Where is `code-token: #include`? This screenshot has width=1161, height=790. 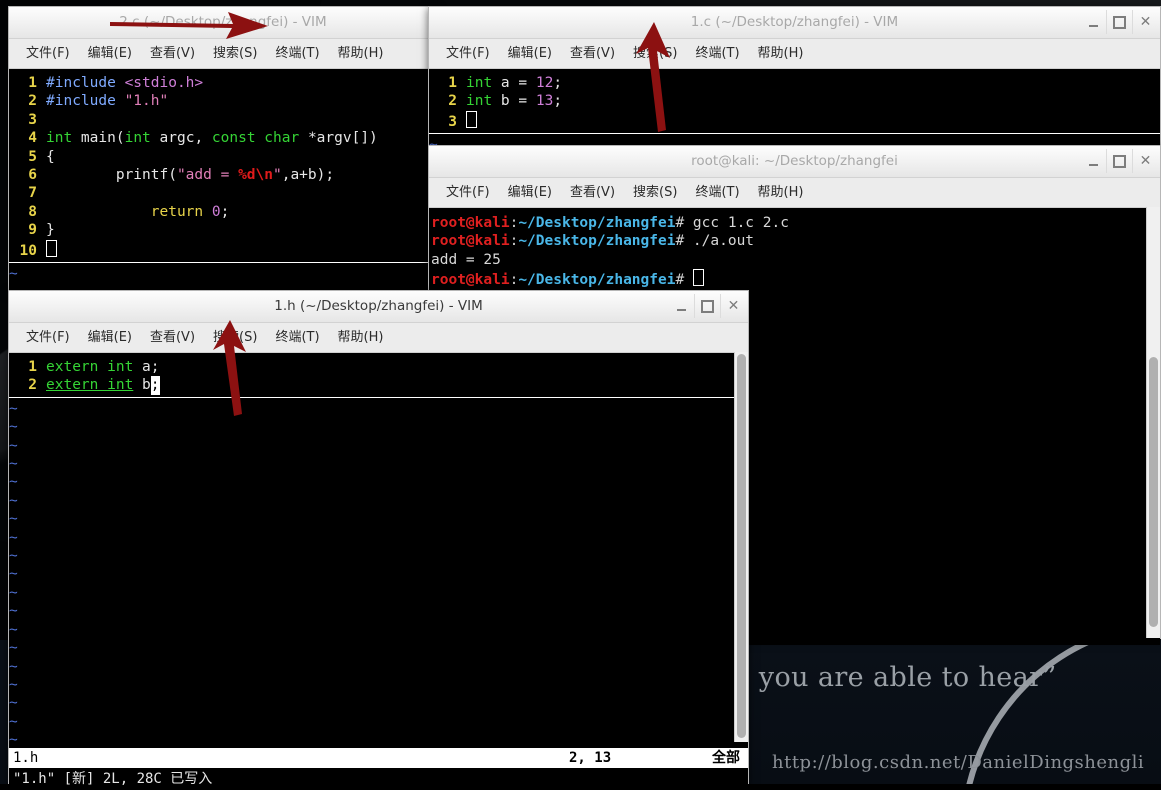 code-token: #include is located at coordinates (85, 101).